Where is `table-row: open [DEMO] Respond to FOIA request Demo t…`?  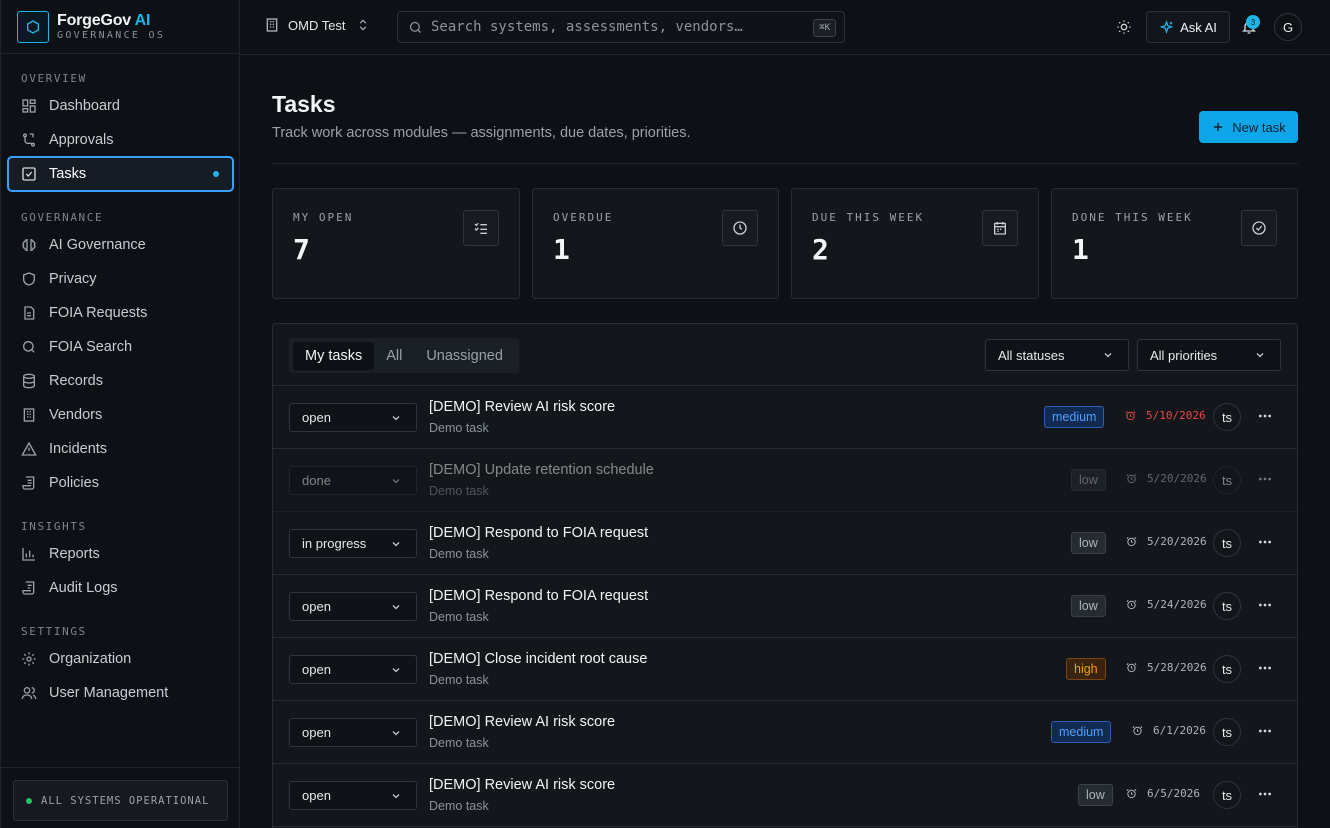
table-row: open [DEMO] Respond to FOIA request Demo t… is located at coordinates (785, 606).